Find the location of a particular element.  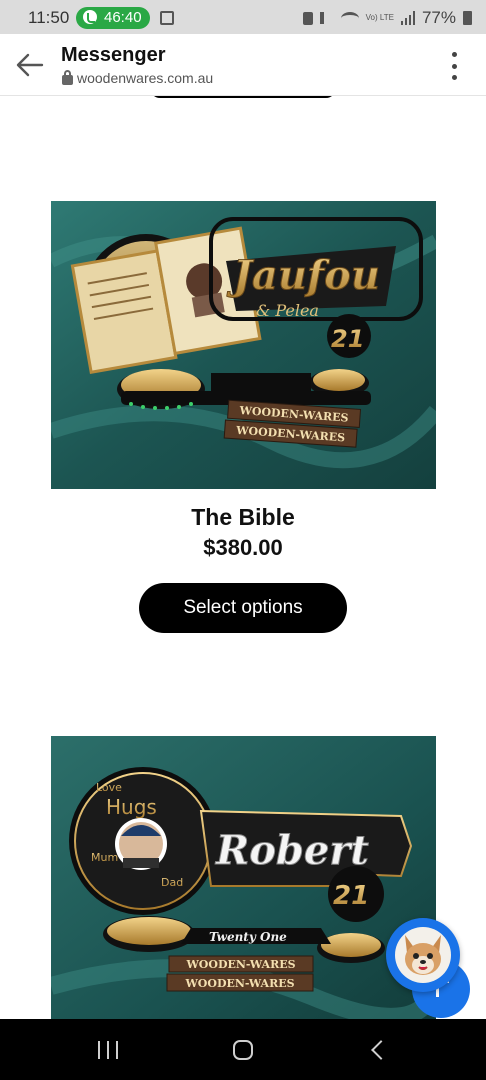

caption-text: Twenty One is located at coordinates (248, 937).